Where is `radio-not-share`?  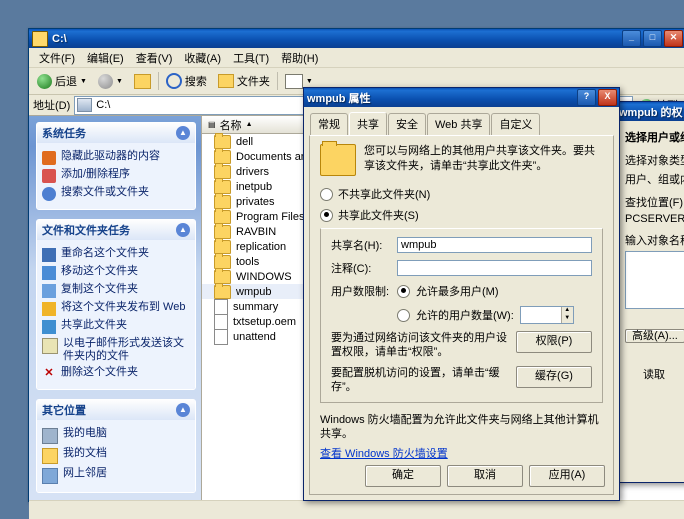 radio-not-share is located at coordinates (326, 194).